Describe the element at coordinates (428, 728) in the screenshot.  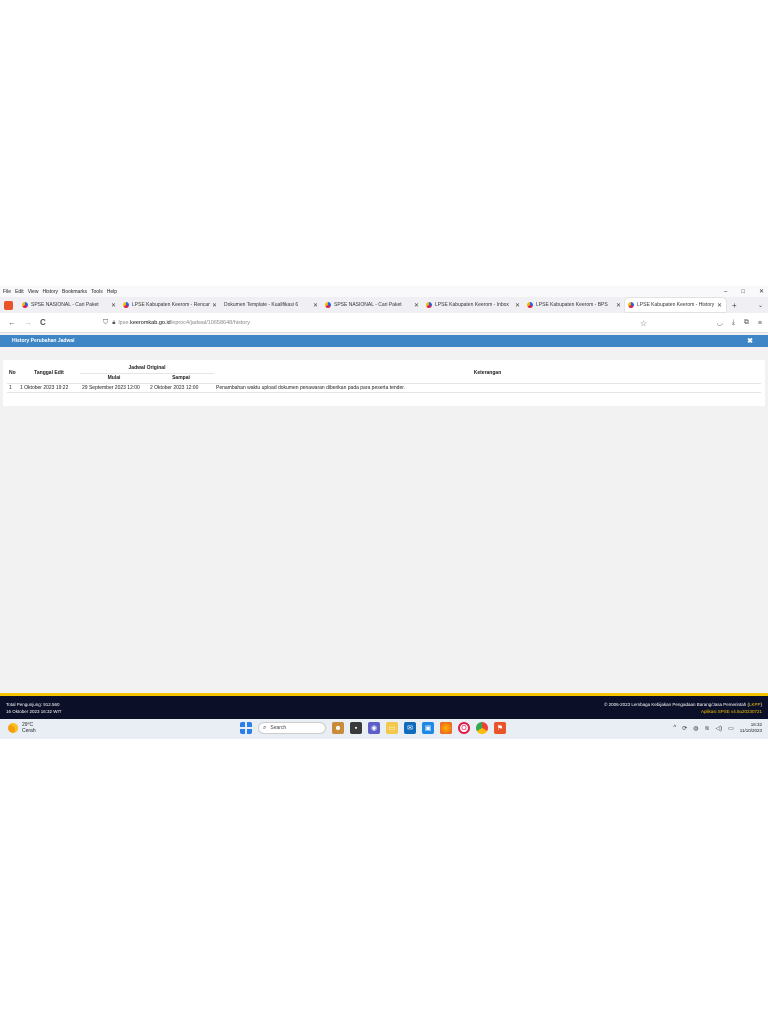
I see `store-icon: ▣` at that location.